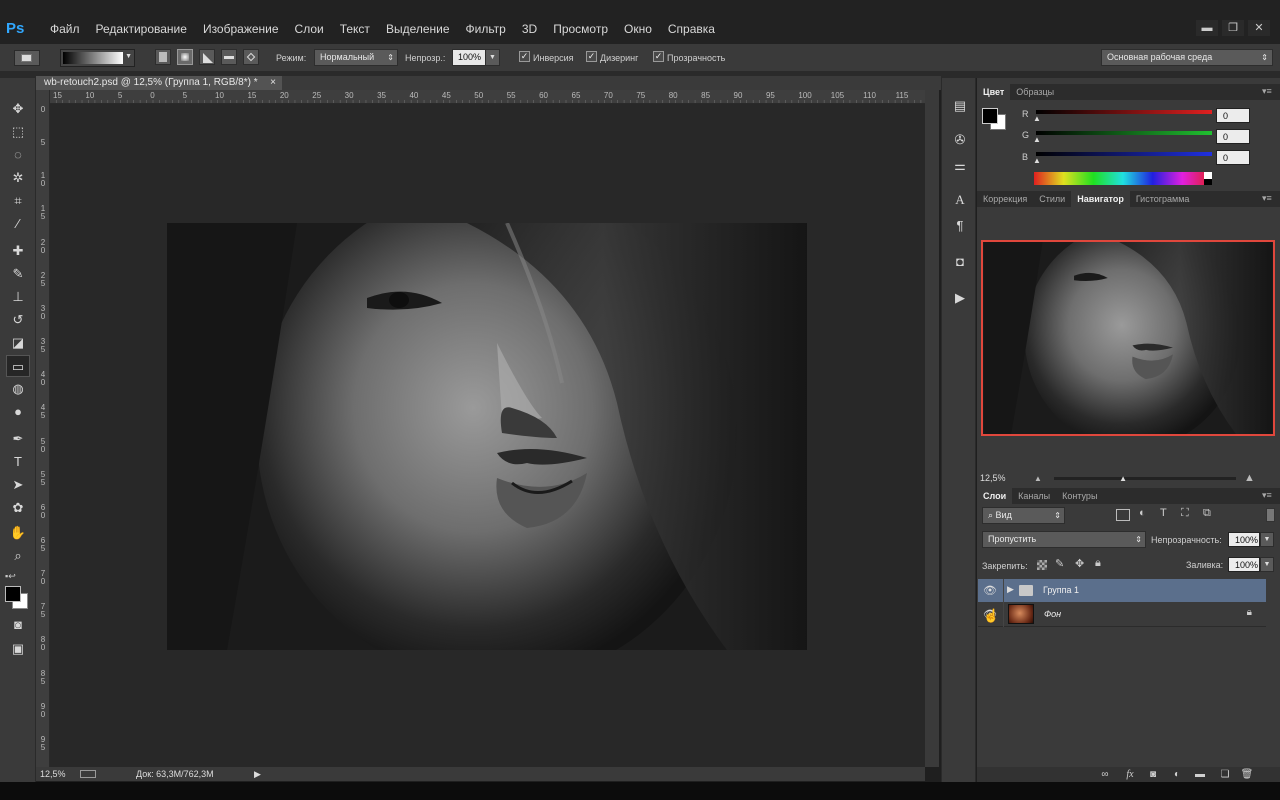 The width and height of the screenshot is (1280, 800). I want to click on g-slider, so click(1124, 133).